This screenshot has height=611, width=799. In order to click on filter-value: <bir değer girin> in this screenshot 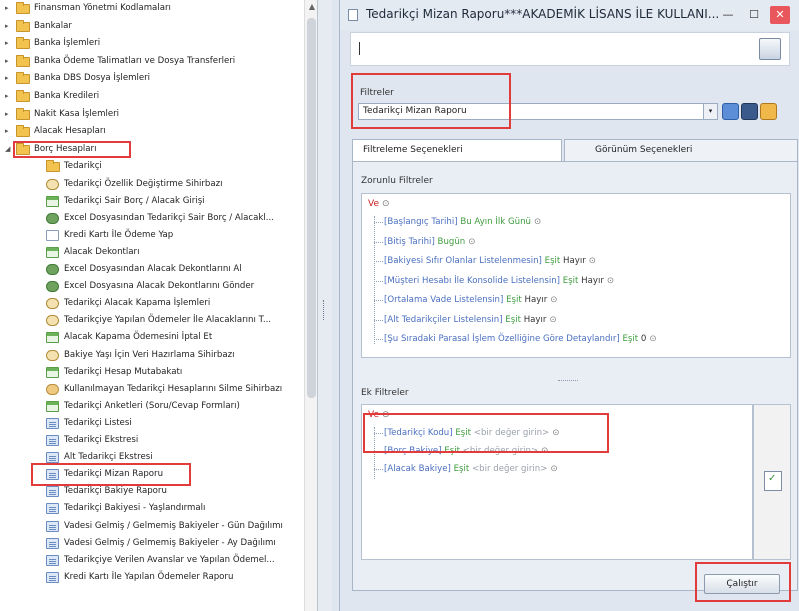, I will do `click(509, 469)`.